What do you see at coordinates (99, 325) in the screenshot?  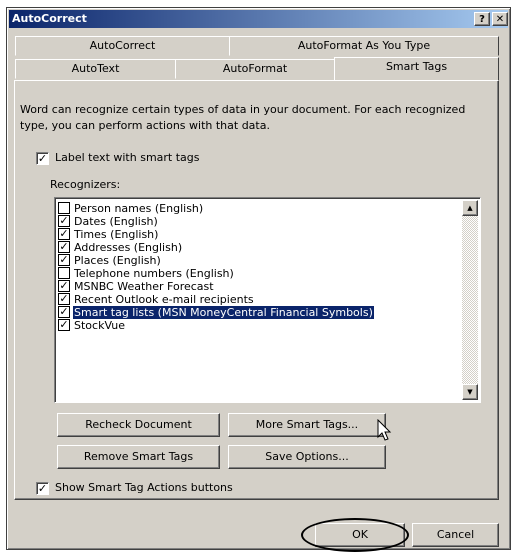 I see `list-item-label: StockVue` at bounding box center [99, 325].